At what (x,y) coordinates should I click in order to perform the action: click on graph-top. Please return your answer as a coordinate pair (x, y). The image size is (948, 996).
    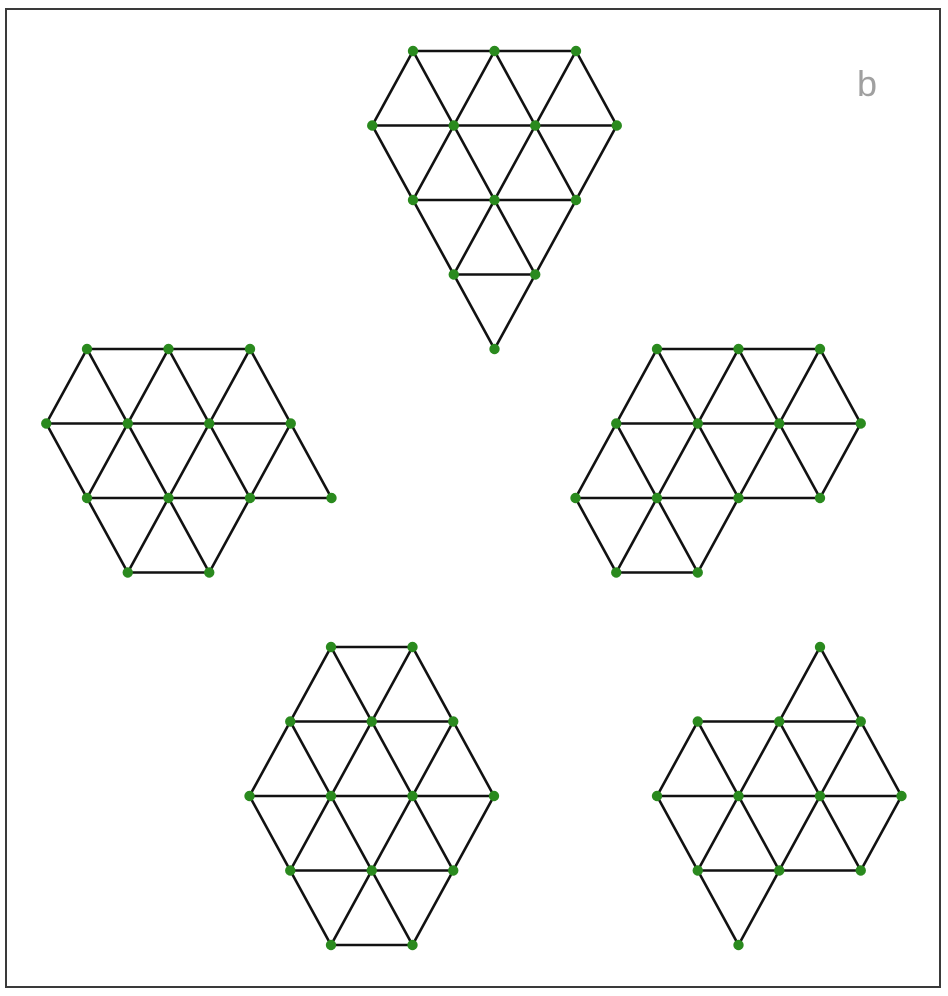
    Looking at the image, I should click on (494, 200).